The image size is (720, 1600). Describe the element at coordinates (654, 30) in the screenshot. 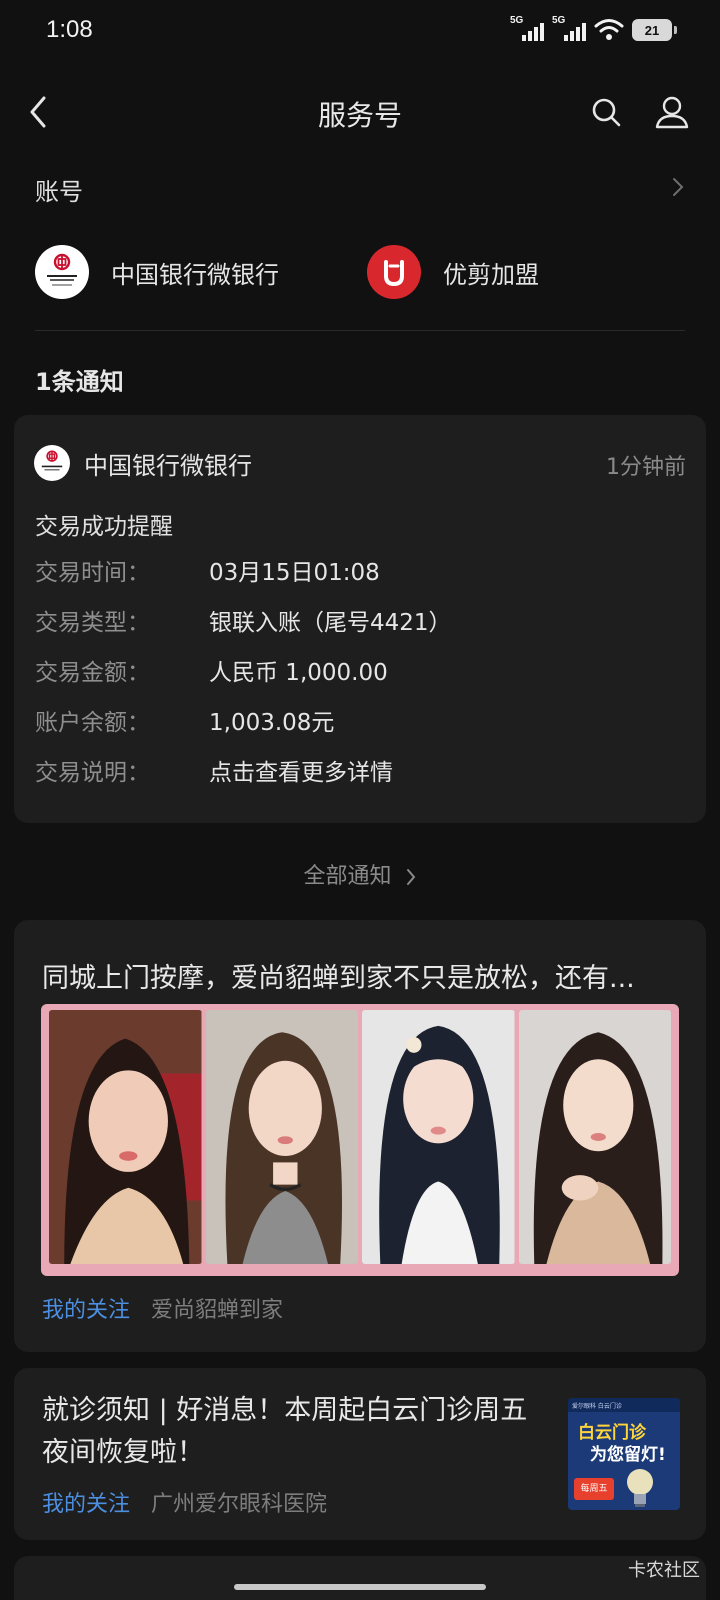

I see `battery-icon: 21` at that location.